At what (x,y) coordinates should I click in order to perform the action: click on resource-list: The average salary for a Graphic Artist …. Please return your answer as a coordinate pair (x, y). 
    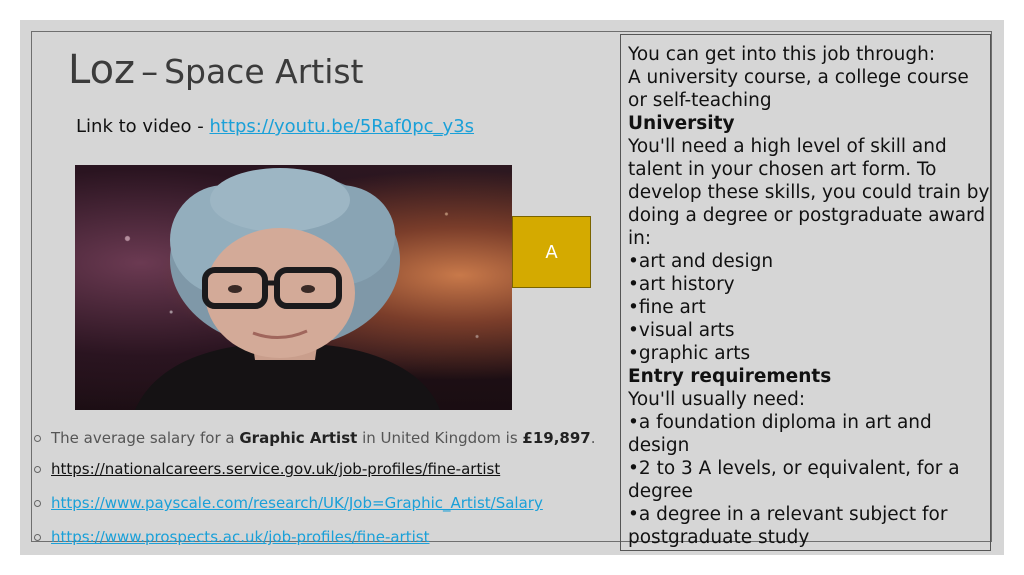
    Looking at the image, I should click on (334, 487).